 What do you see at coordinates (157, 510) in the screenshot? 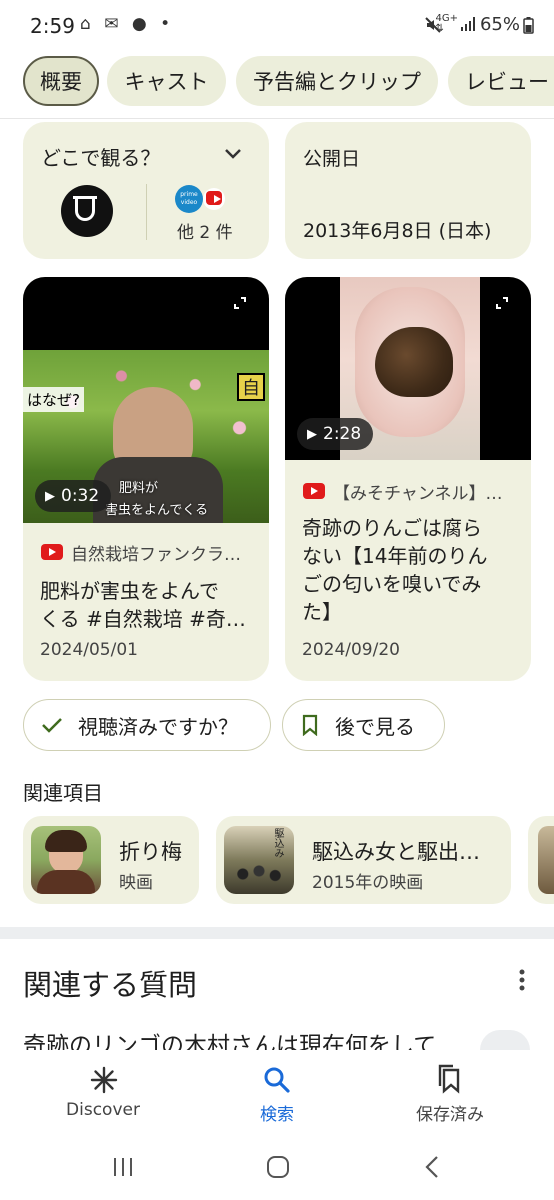
I see `video-caption-line2: 害虫をよんでくる` at bounding box center [157, 510].